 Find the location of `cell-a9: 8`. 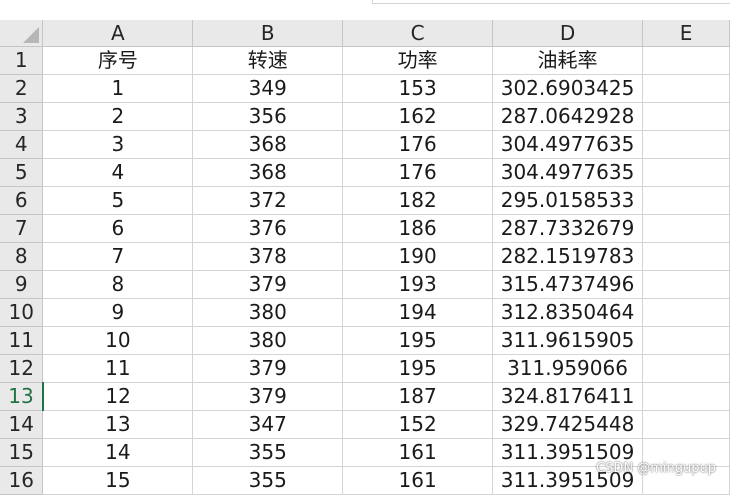

cell-a9: 8 is located at coordinates (118, 284).